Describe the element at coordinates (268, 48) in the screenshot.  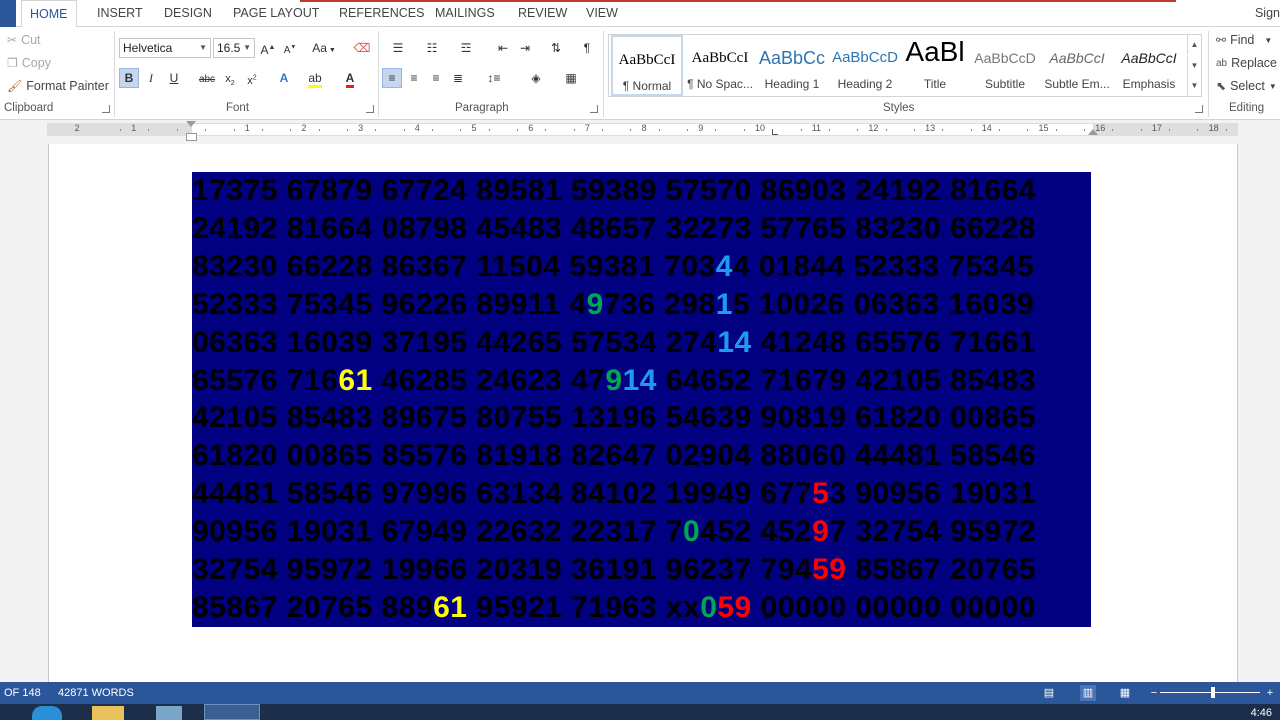
I see `grow-font-button: A▲` at that location.